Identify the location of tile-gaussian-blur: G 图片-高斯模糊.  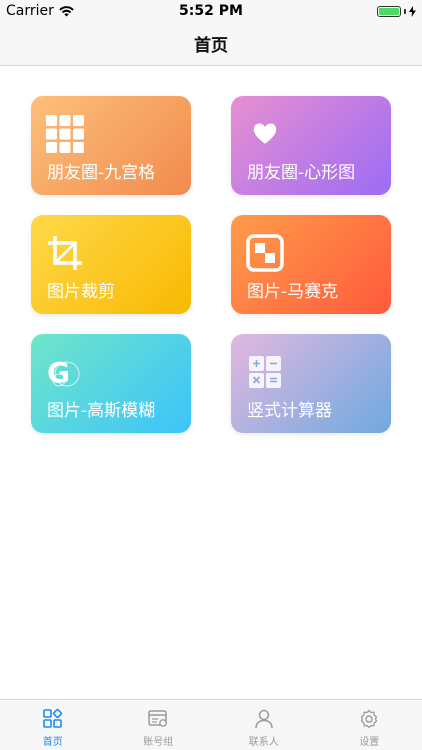
(111, 383).